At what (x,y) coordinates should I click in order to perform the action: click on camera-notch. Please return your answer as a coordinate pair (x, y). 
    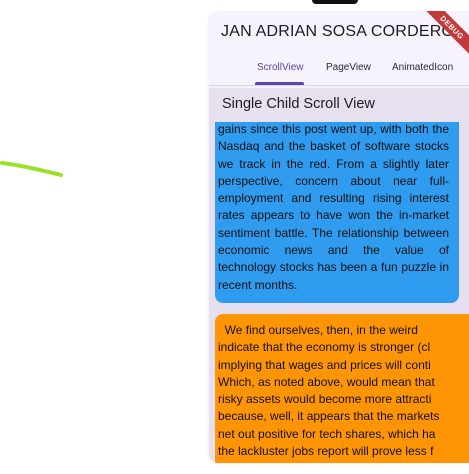
    Looking at the image, I should click on (335, 2).